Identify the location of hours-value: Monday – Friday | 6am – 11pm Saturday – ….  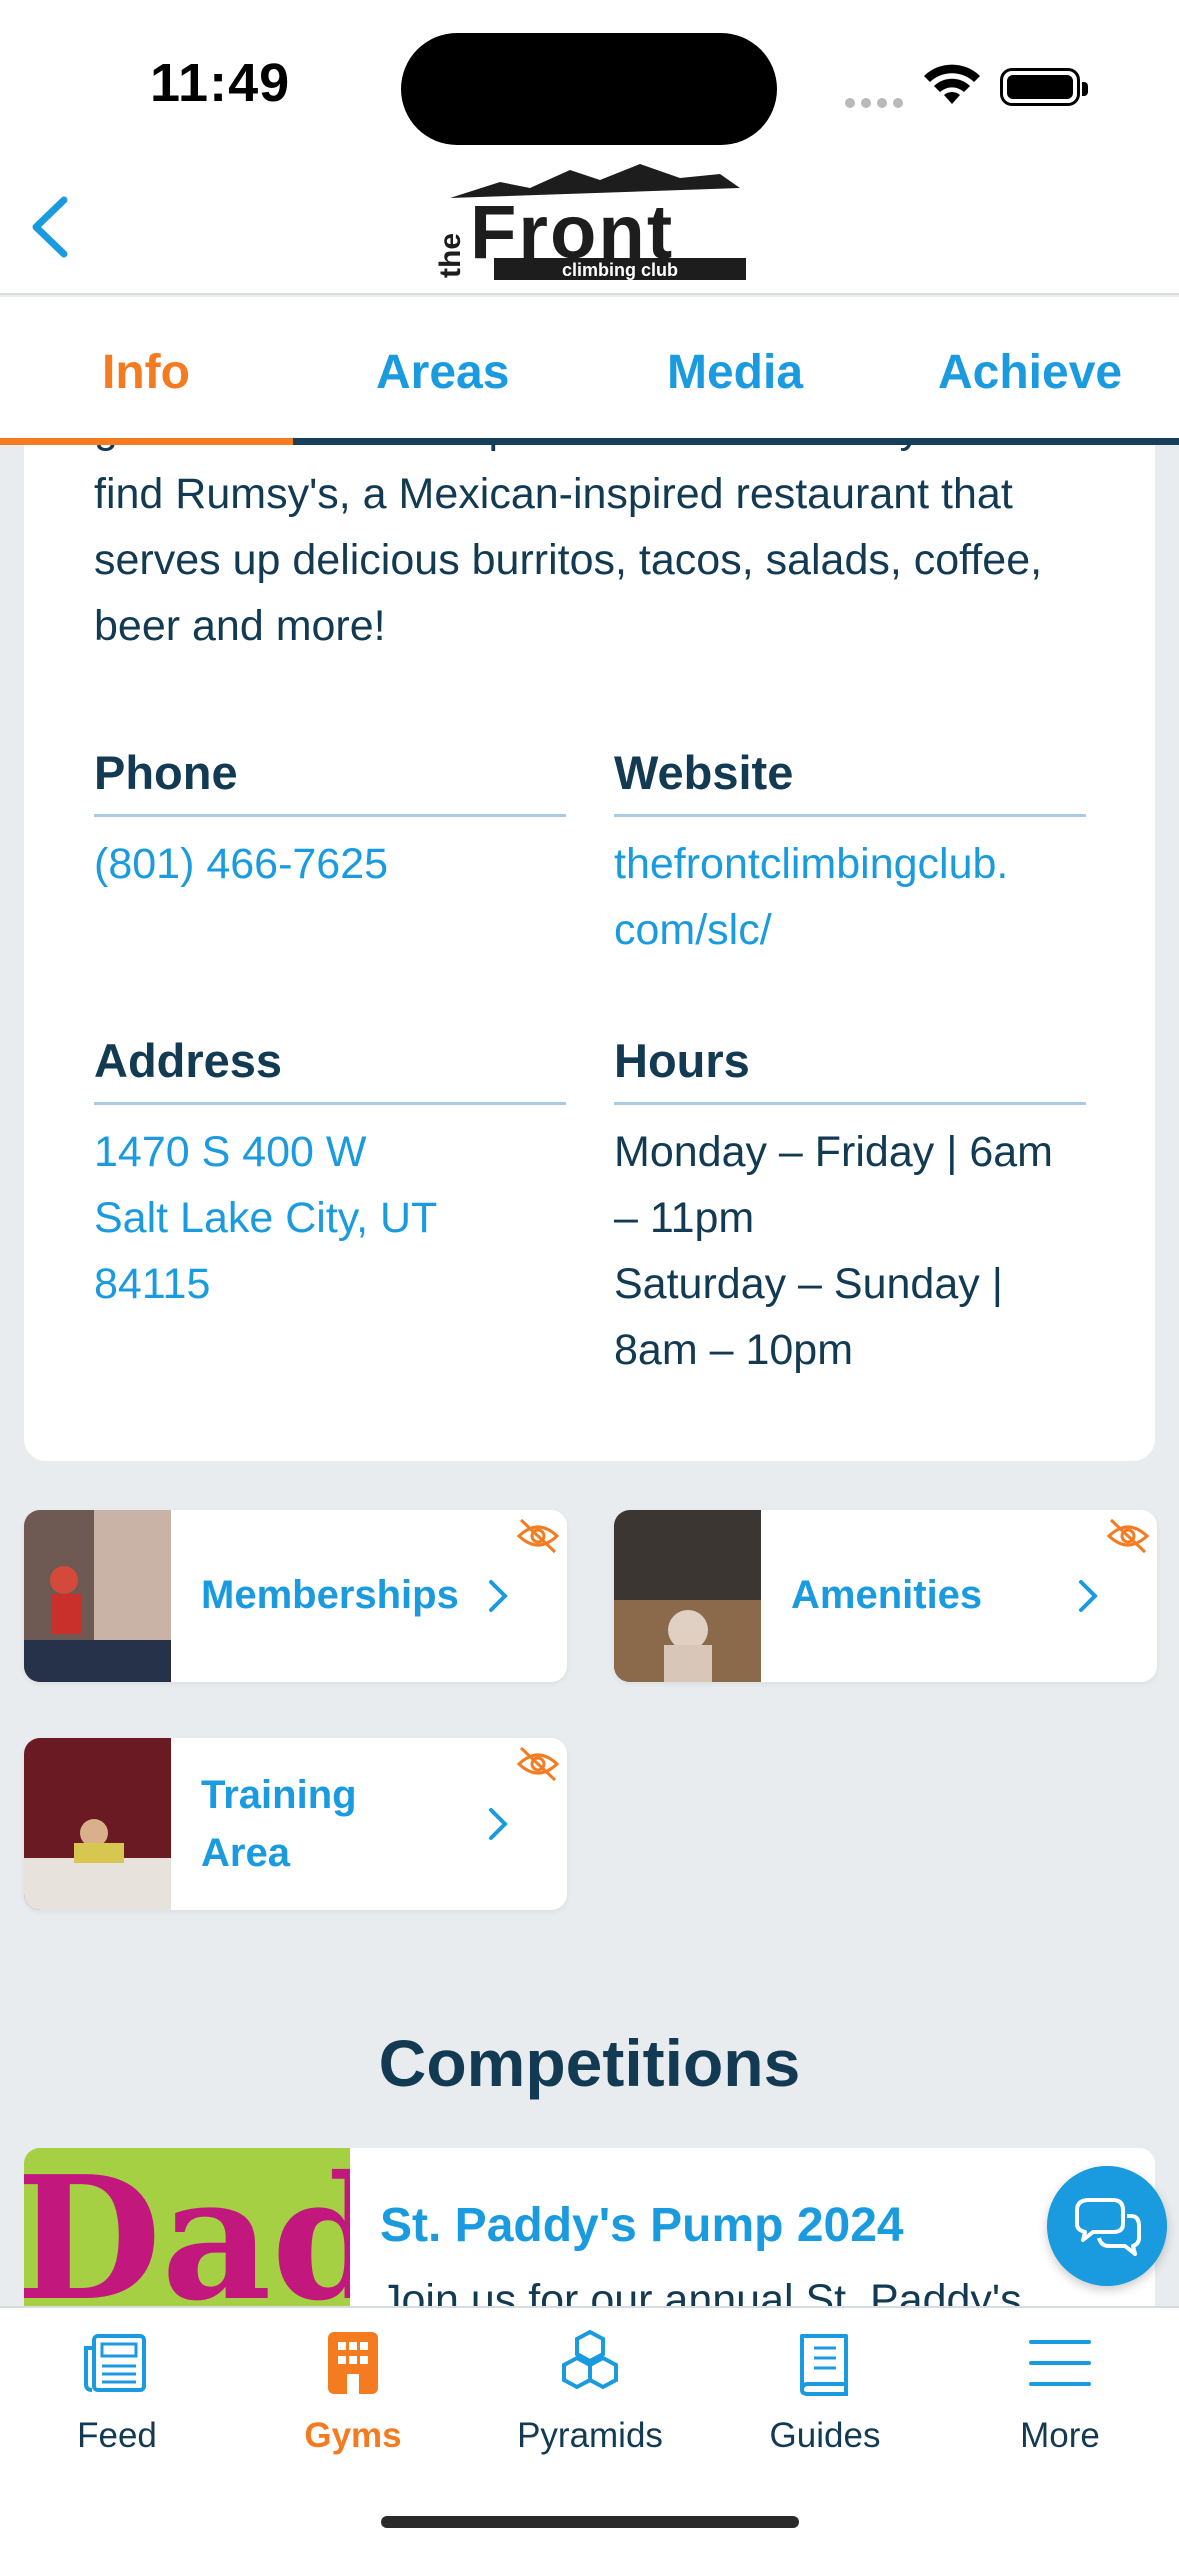
(850, 1251).